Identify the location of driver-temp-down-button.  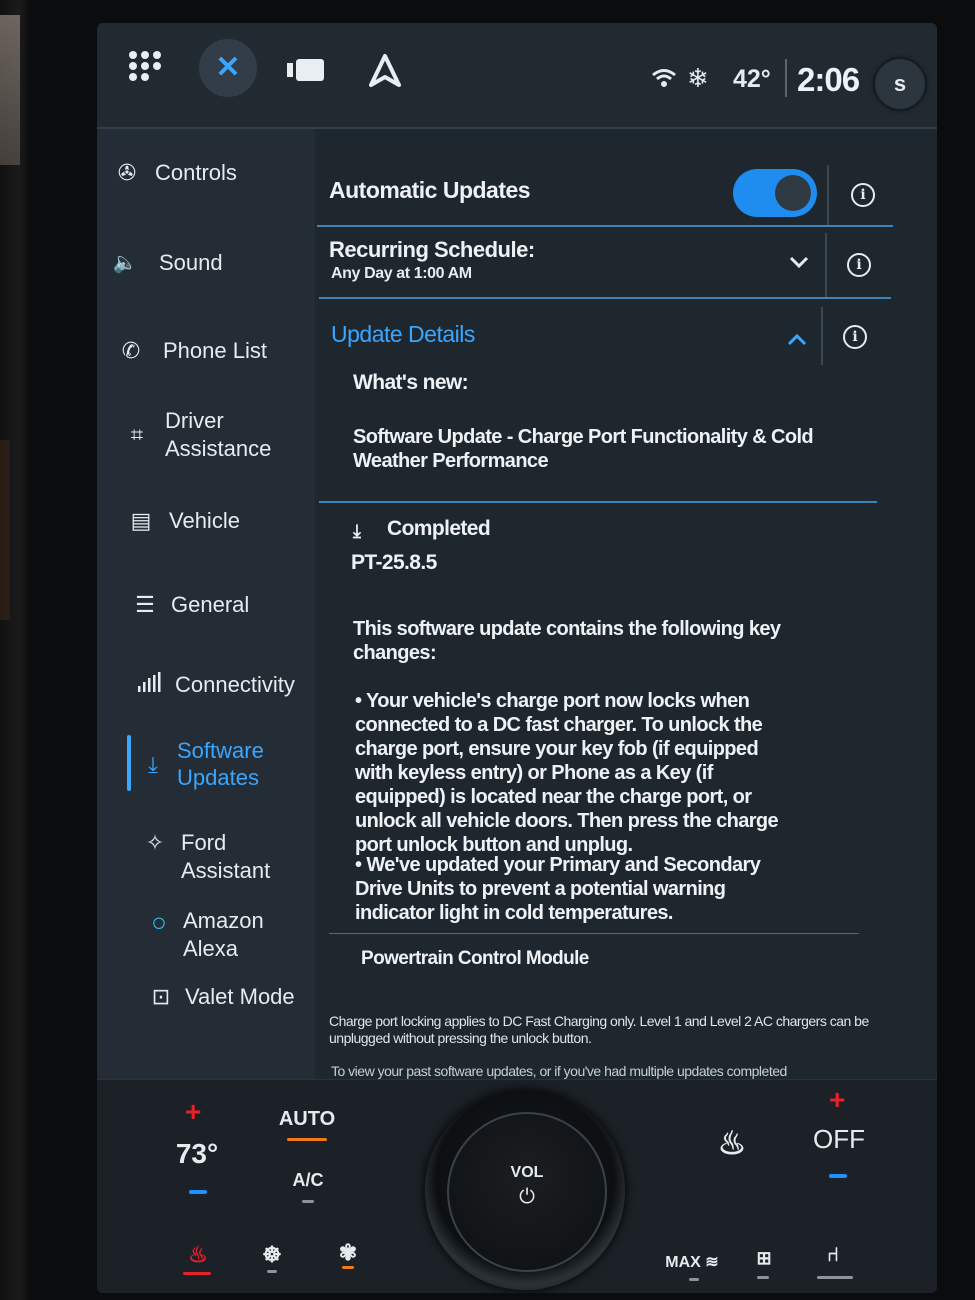
(198, 1192).